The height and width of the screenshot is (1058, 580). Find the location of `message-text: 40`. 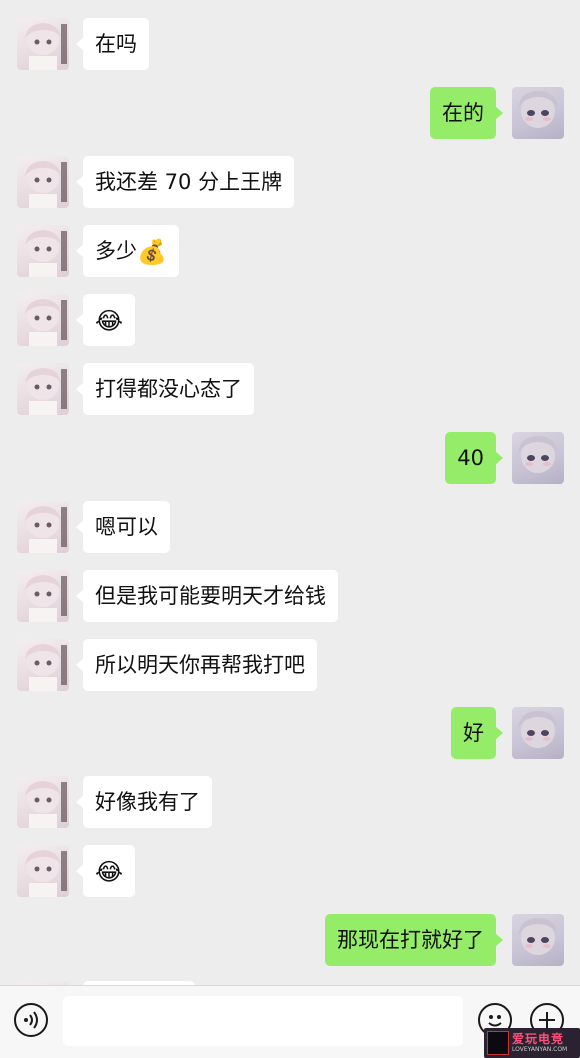

message-text: 40 is located at coordinates (470, 458).